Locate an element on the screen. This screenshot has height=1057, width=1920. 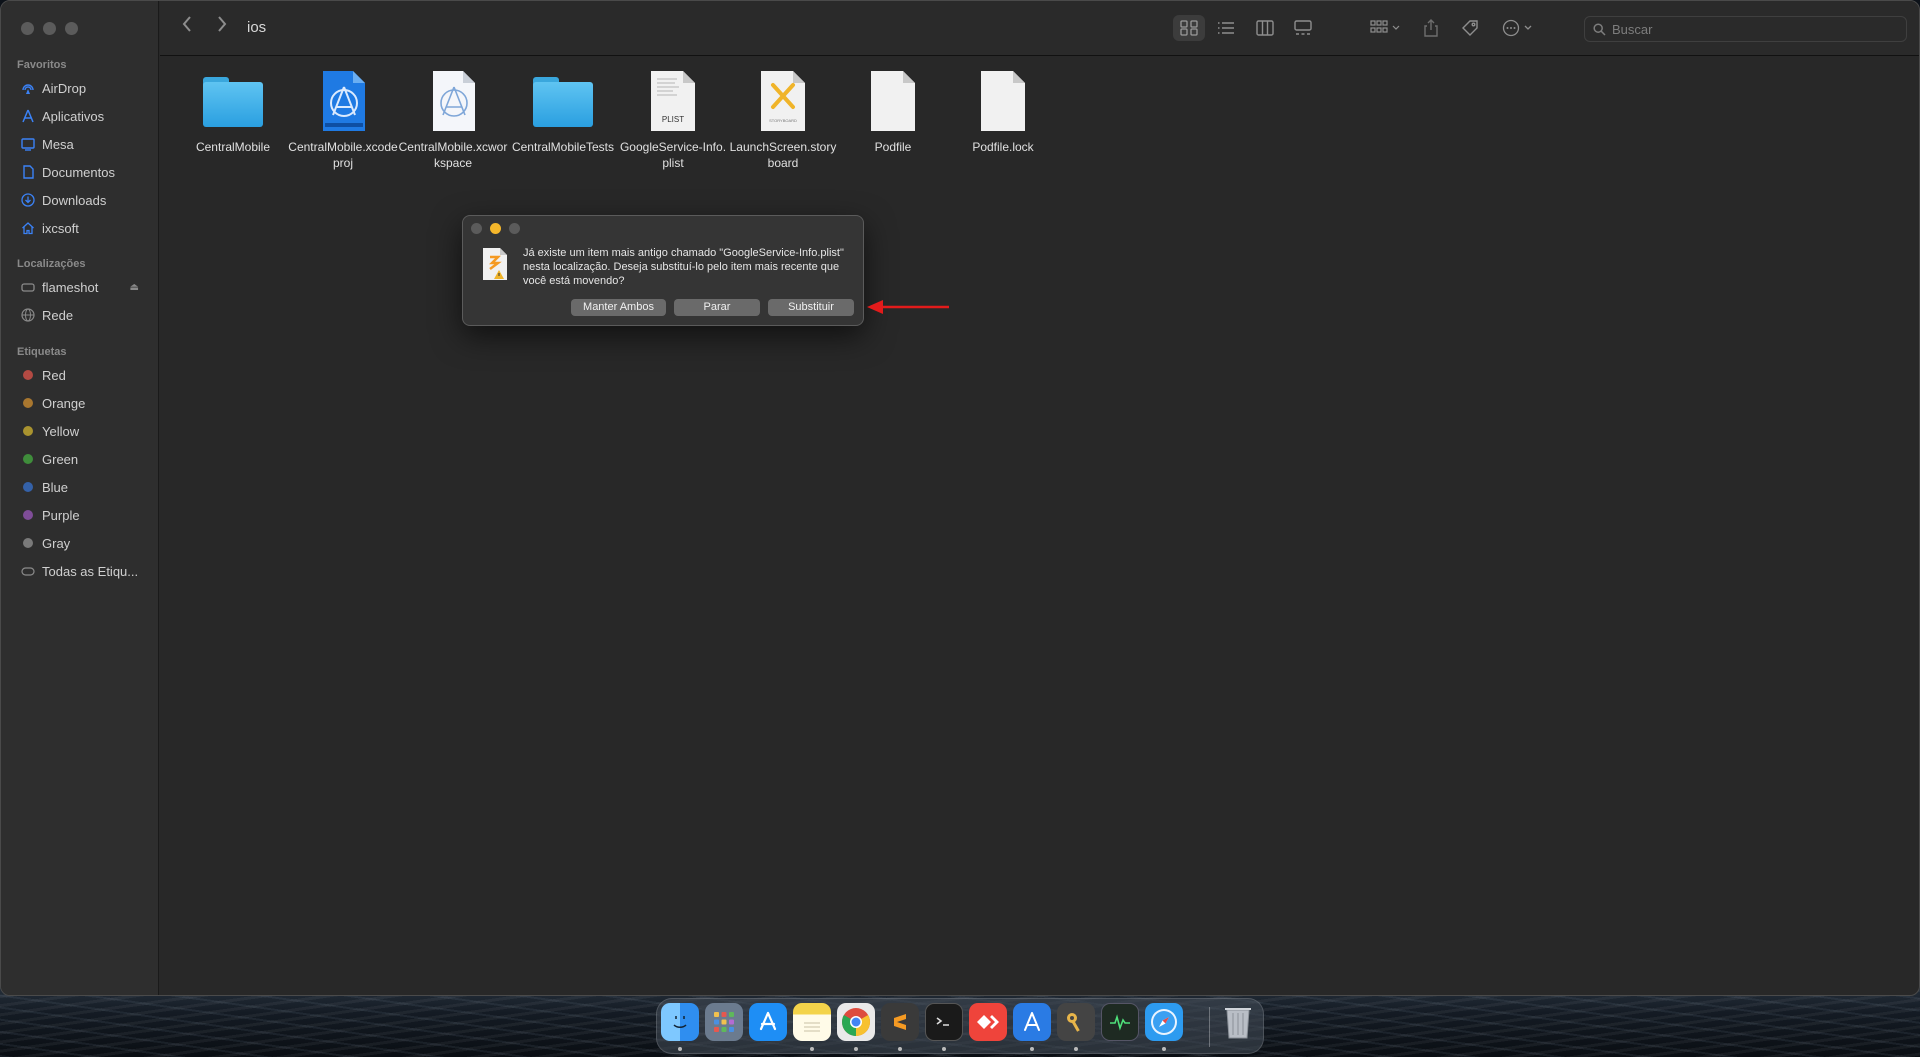
file-item: CentralMobile is located at coordinates (233, 106).